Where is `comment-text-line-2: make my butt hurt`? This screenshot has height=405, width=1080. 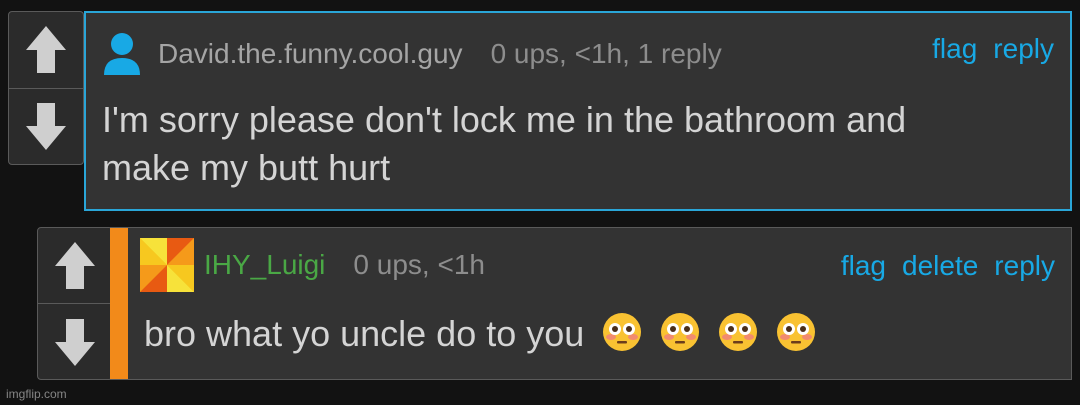
comment-text-line-2: make my butt hurt is located at coordinates (246, 167).